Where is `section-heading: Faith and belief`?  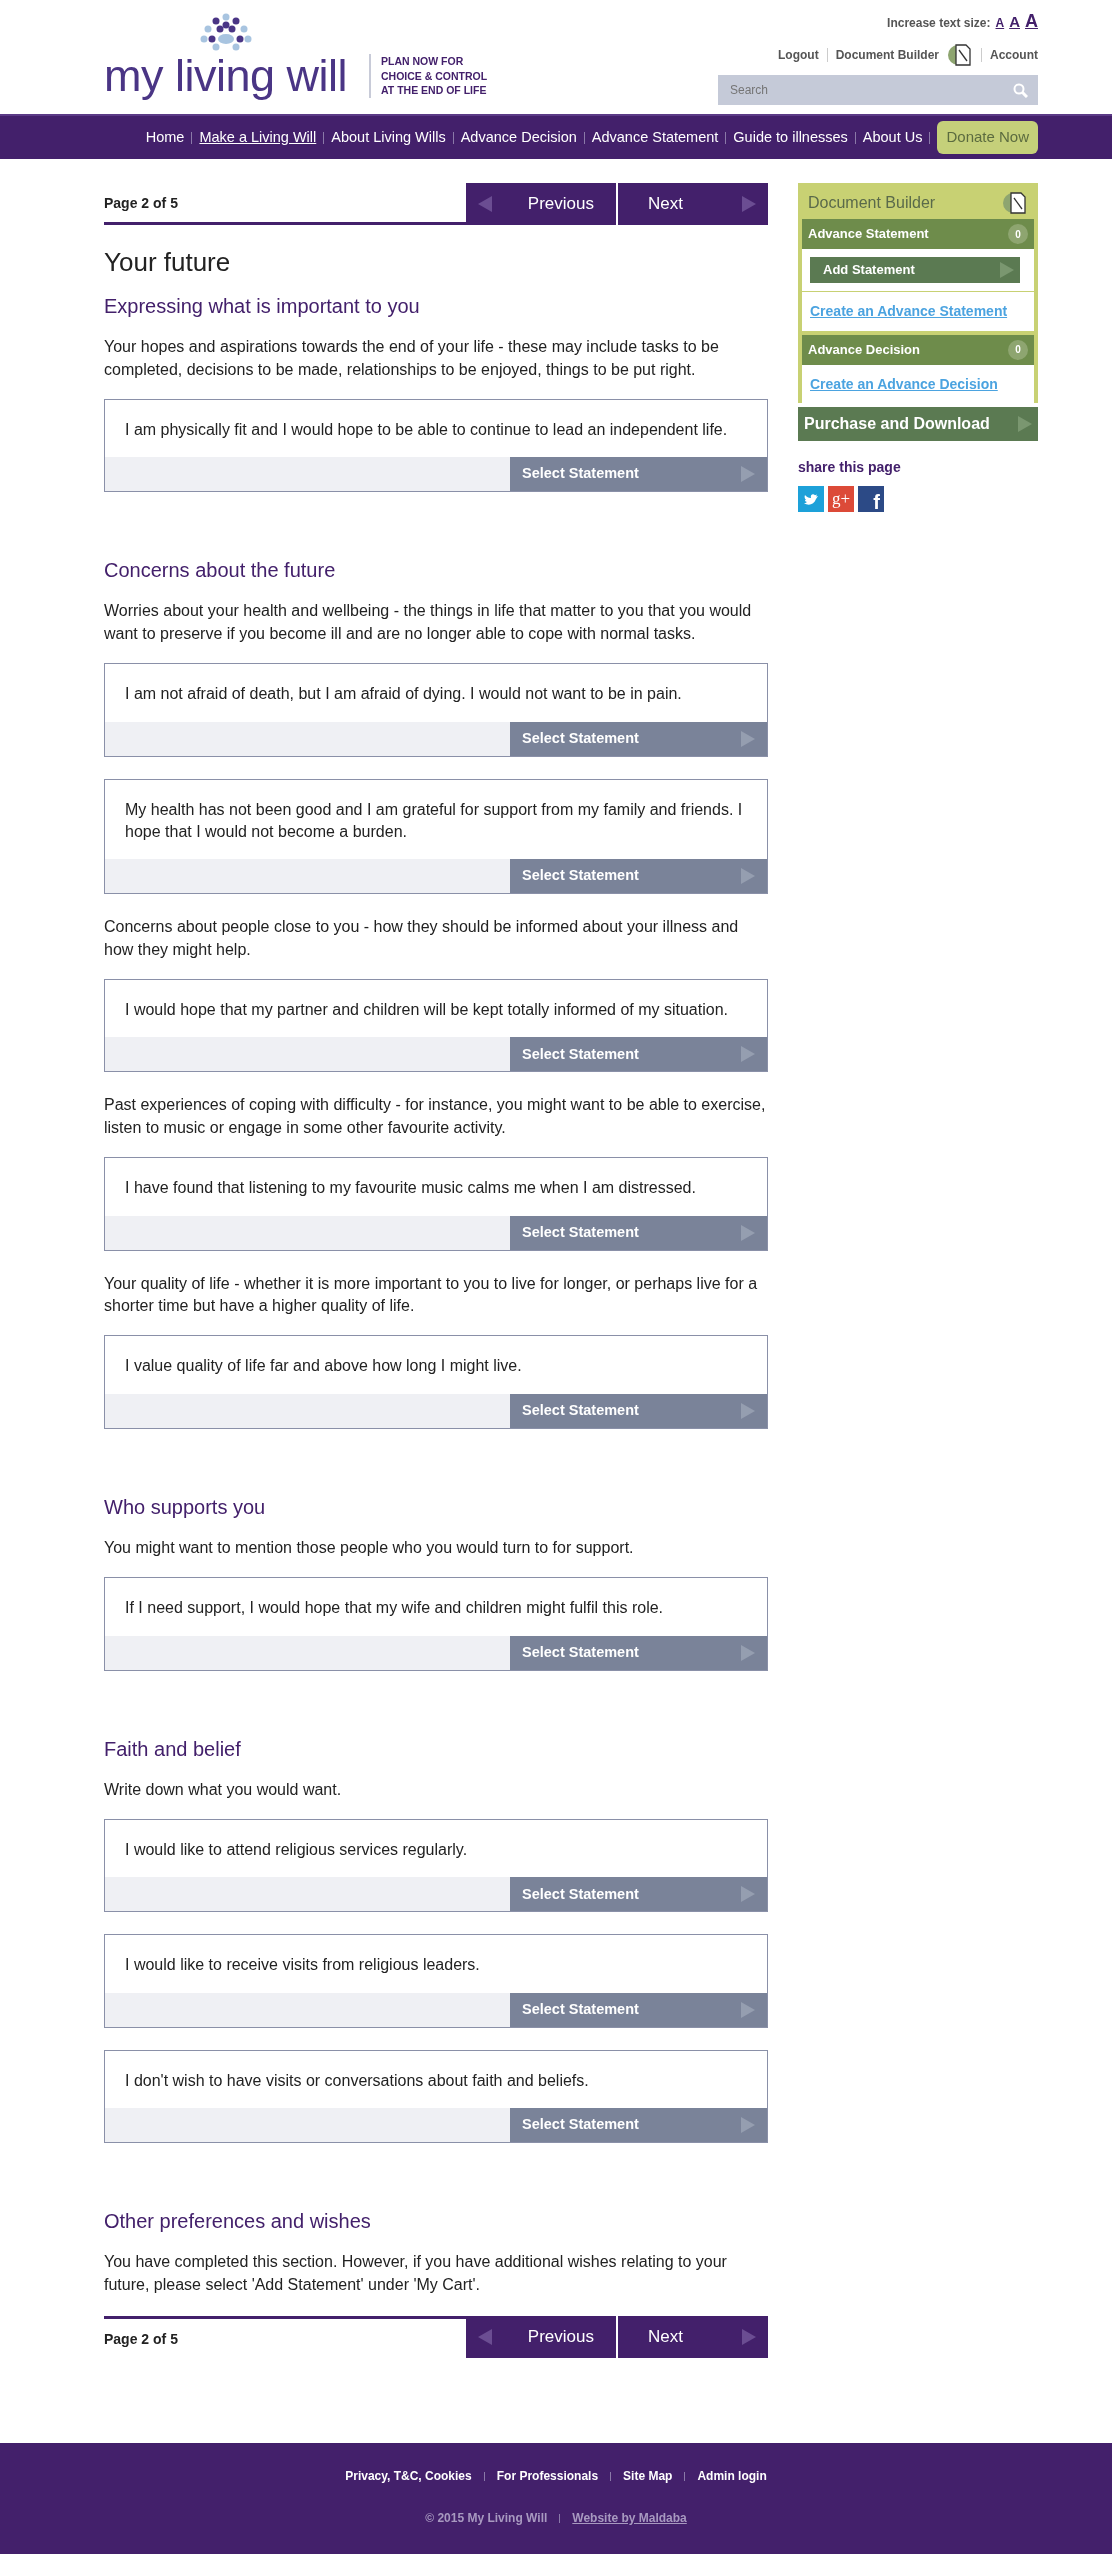
section-heading: Faith and belief is located at coordinates (173, 1748).